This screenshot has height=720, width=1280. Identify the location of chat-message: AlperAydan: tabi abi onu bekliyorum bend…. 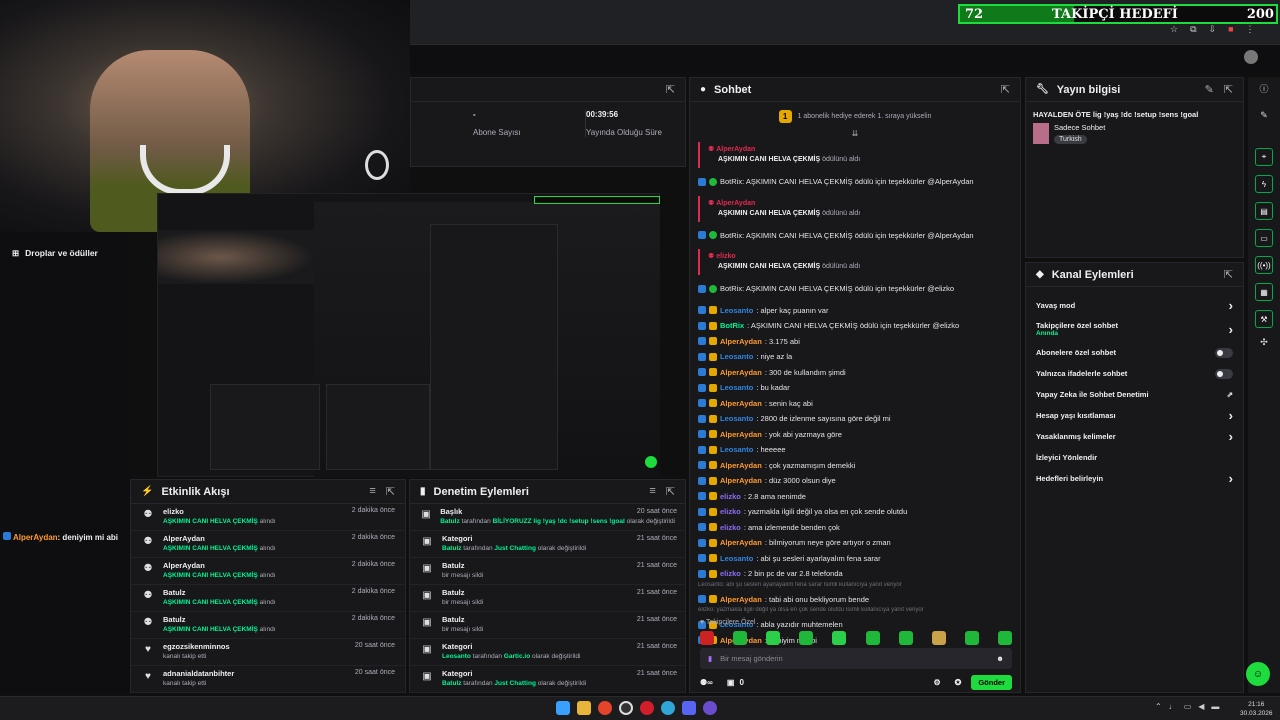
(856, 600).